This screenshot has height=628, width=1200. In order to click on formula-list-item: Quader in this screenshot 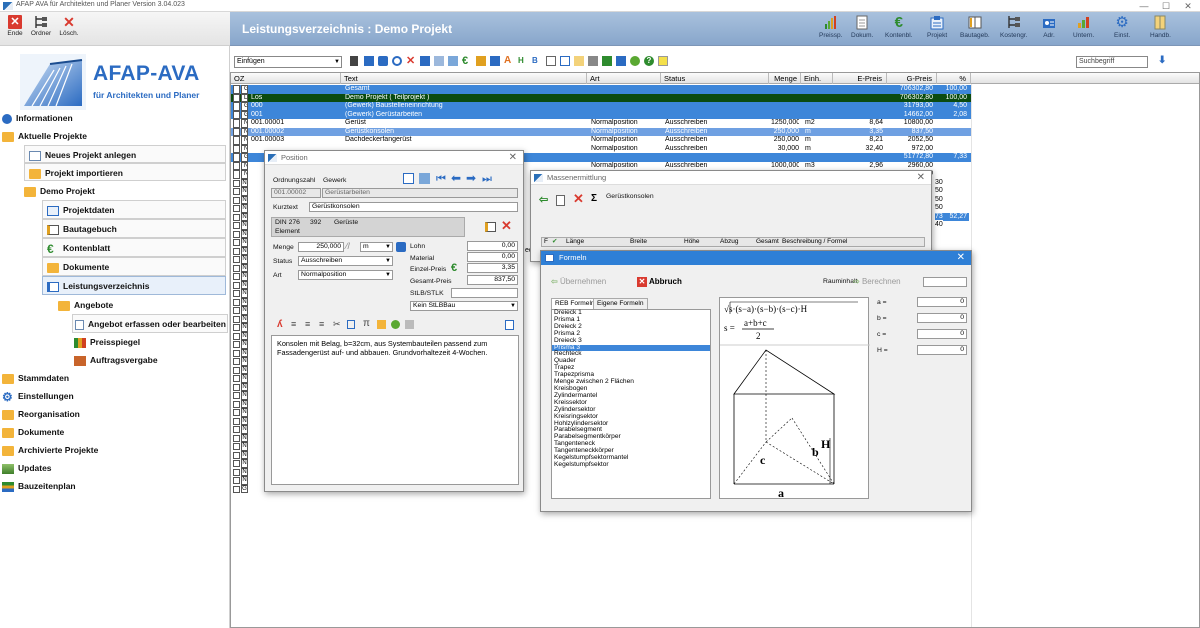, I will do `click(631, 361)`.